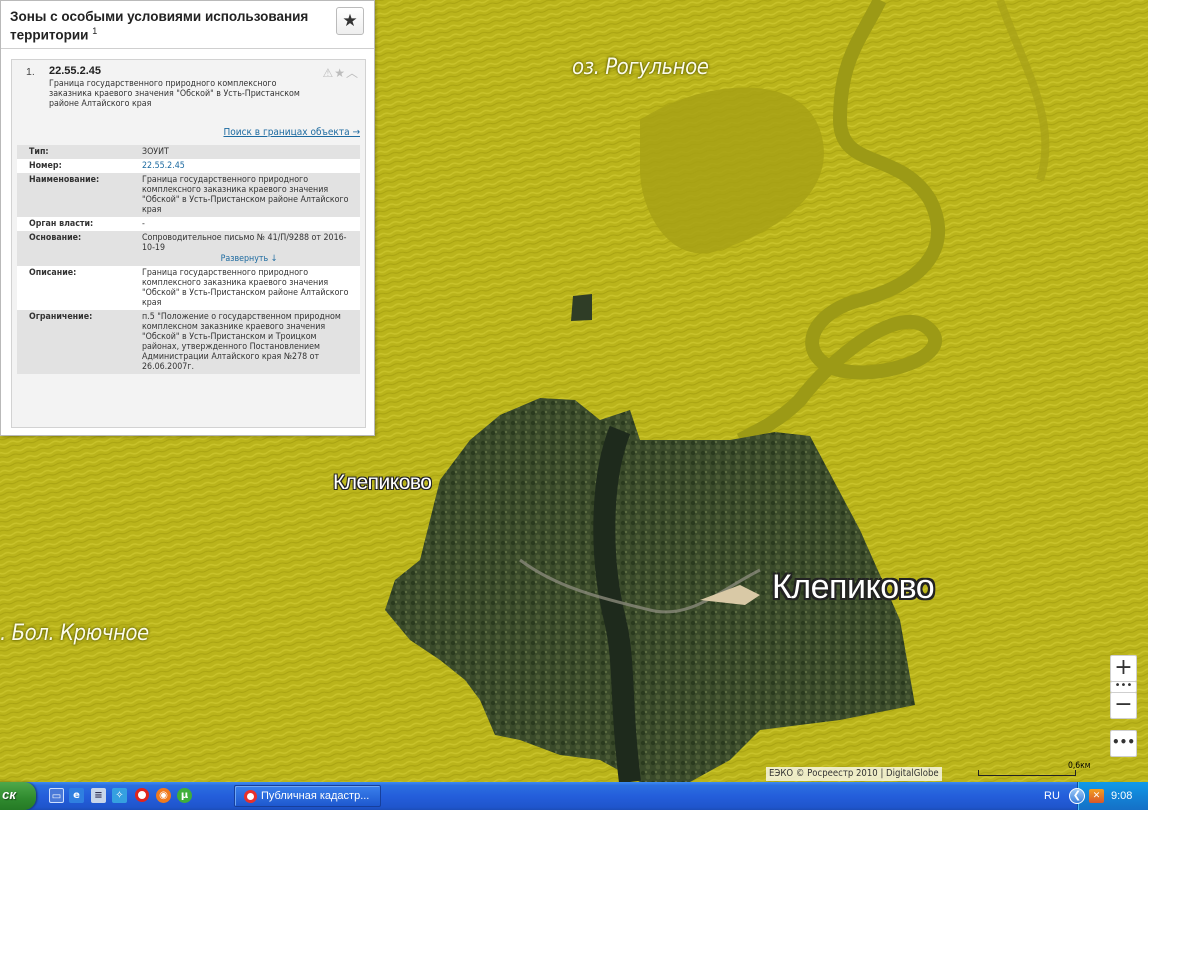 The image size is (1200, 960). I want to click on name-label: Наименование:, so click(73, 195).